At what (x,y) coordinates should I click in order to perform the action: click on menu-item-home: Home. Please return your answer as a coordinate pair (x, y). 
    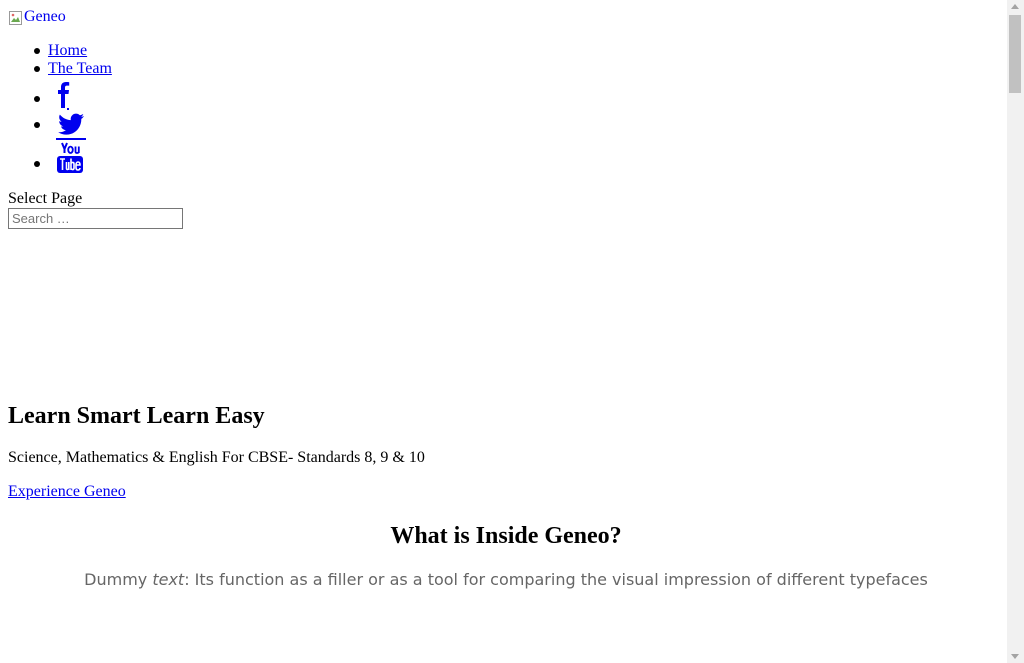
    Looking at the image, I should click on (60, 51).